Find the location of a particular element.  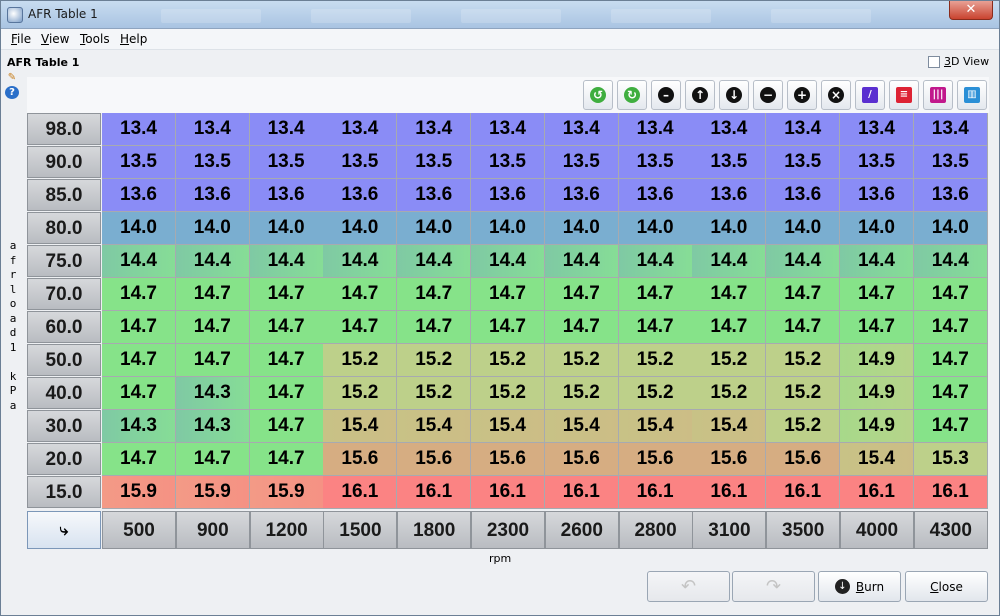

row-header: 70.0 is located at coordinates (64, 294).